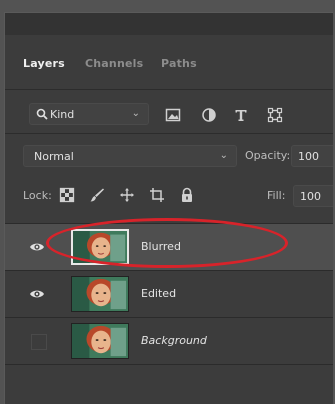  What do you see at coordinates (89, 114) in the screenshot?
I see `filter-kind-select: Kind ⌄` at bounding box center [89, 114].